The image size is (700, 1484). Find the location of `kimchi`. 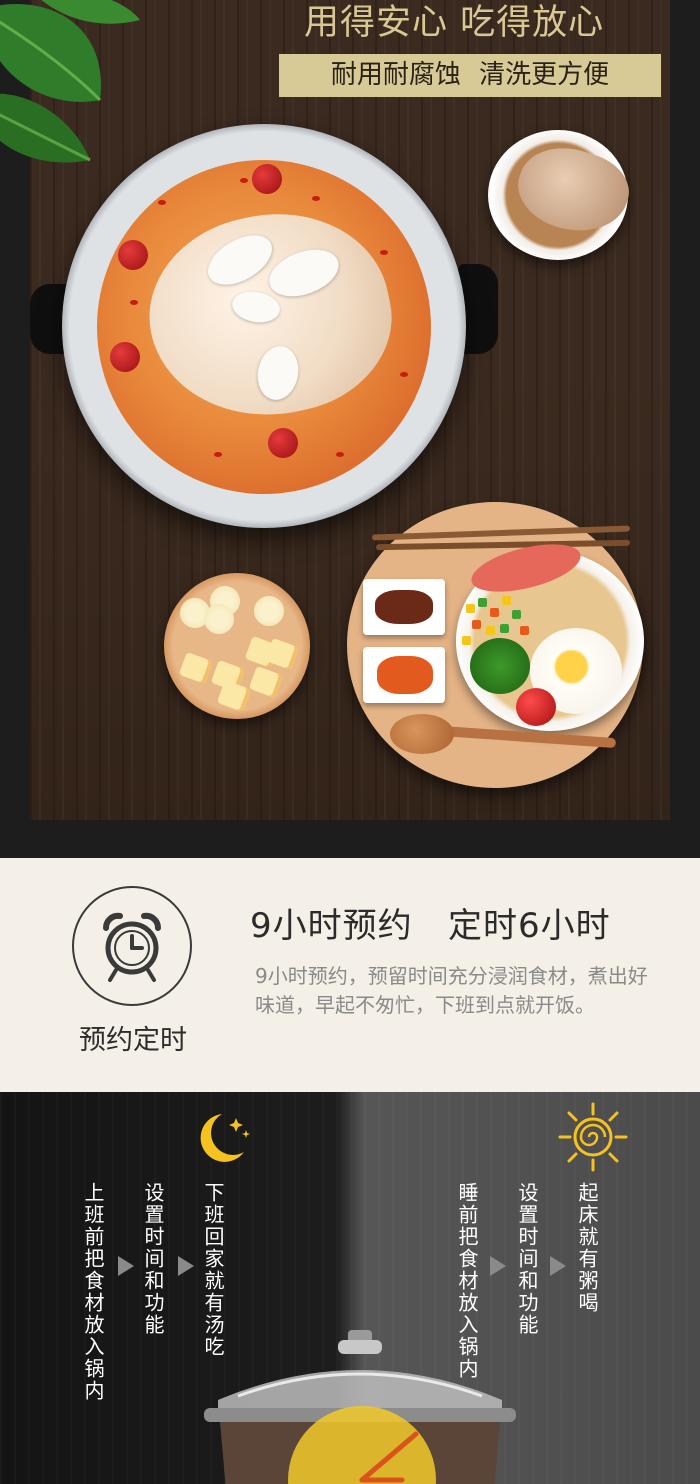

kimchi is located at coordinates (405, 675).